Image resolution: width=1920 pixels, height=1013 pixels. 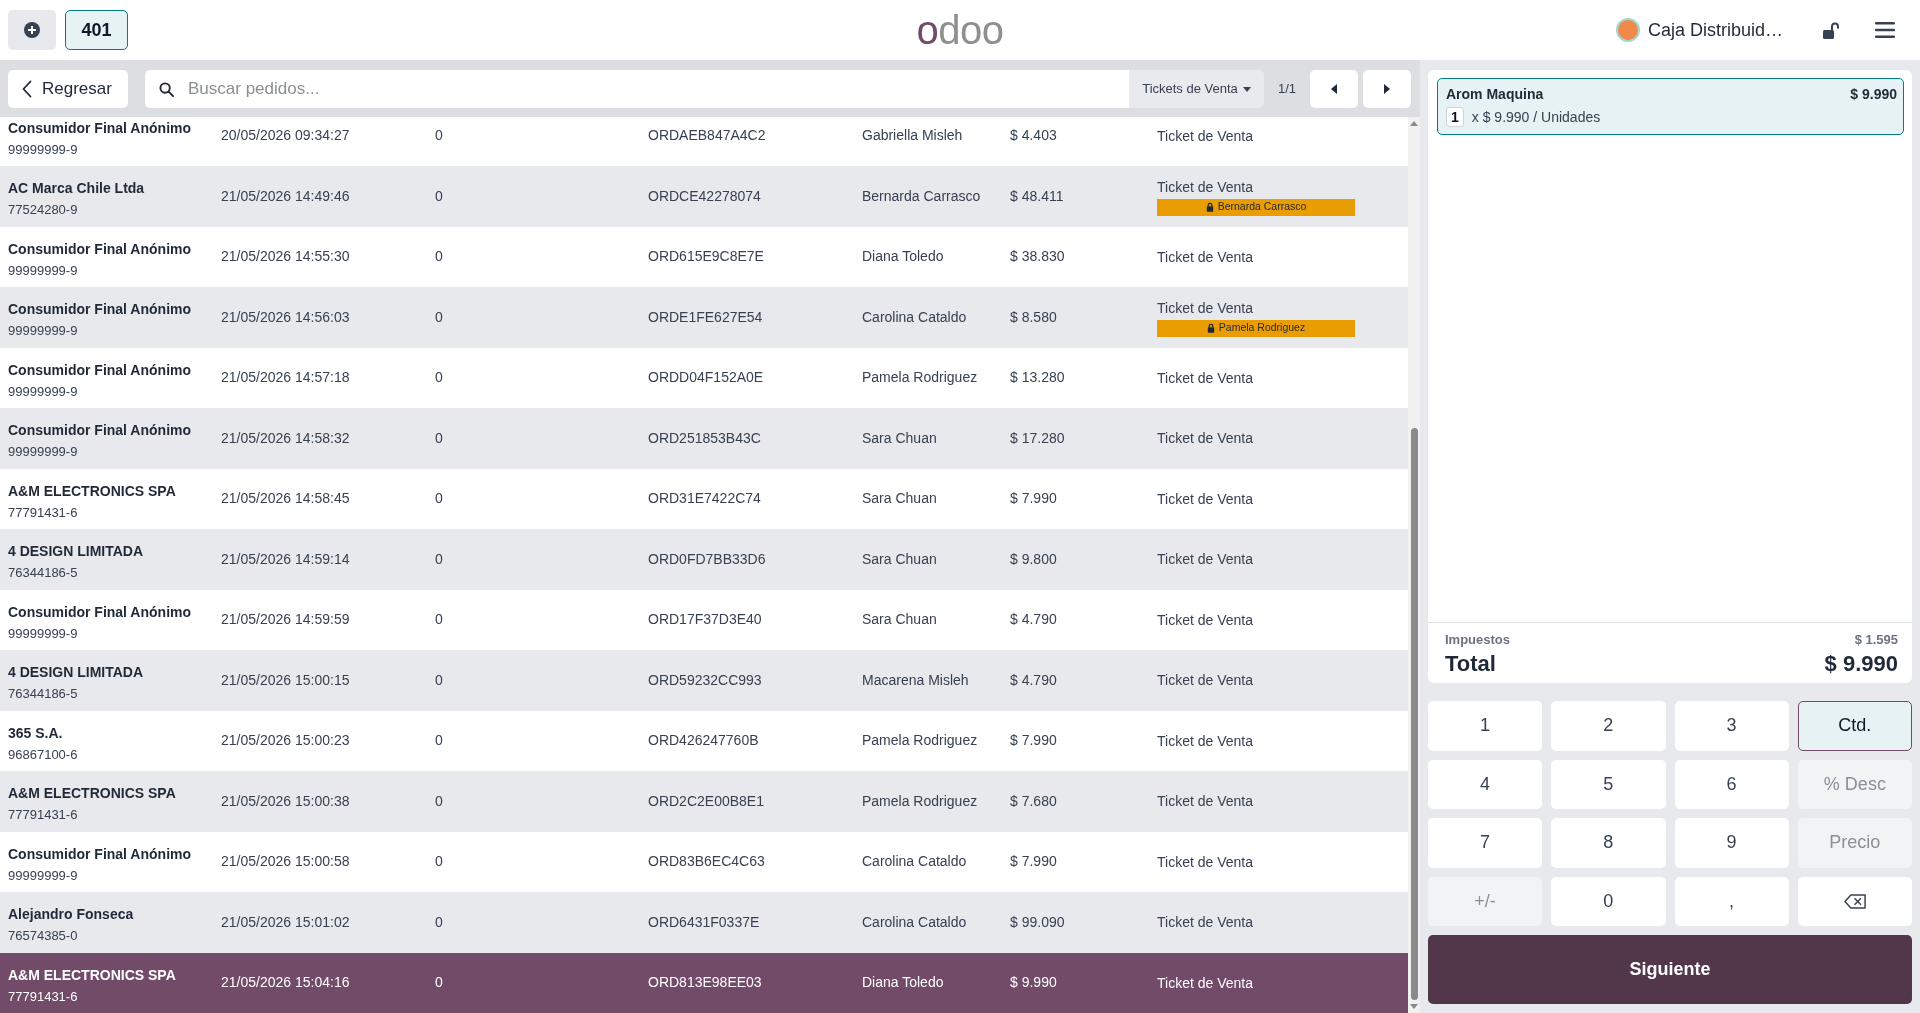 What do you see at coordinates (704, 317) in the screenshot?
I see `order-row: Consumidor Final Anónimo 99999999-9 21/05/2026 14:56:03 0 ORDE1FE627E54 Carolina Cataldo $ 8.580 Ticket de Venta Pamela Rodriguez` at bounding box center [704, 317].